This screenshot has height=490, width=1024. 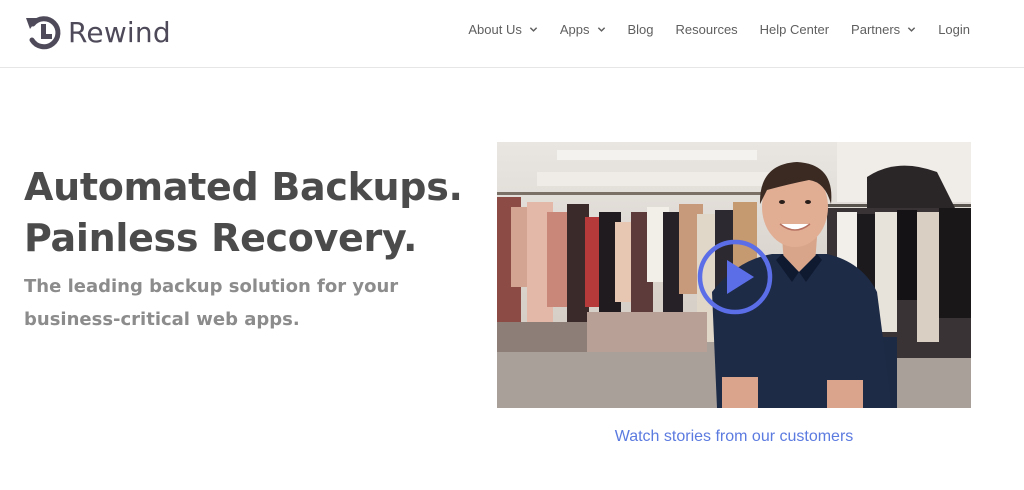 I want to click on nav-label: Apps, so click(x=574, y=29).